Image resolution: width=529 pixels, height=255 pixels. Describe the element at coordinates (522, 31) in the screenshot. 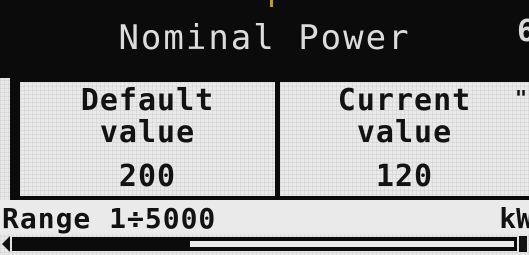

I see `corner-indicator: 6` at that location.